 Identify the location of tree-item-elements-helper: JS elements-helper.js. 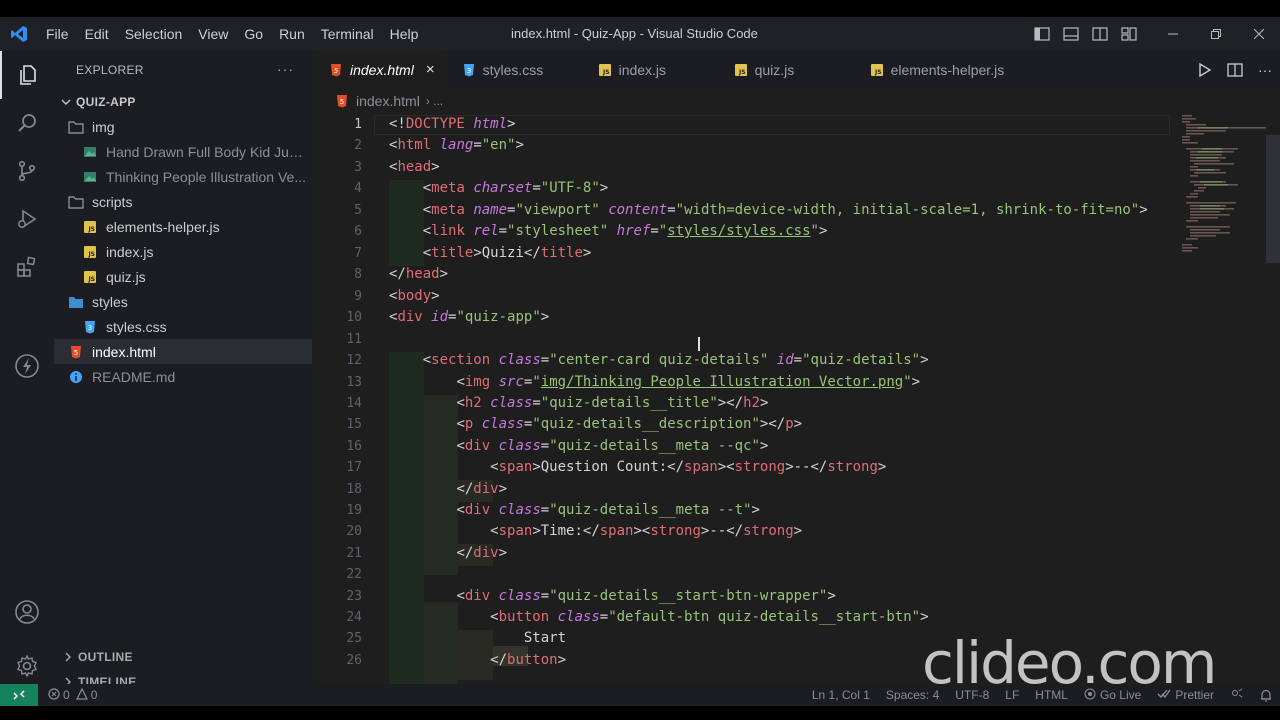
(183, 226).